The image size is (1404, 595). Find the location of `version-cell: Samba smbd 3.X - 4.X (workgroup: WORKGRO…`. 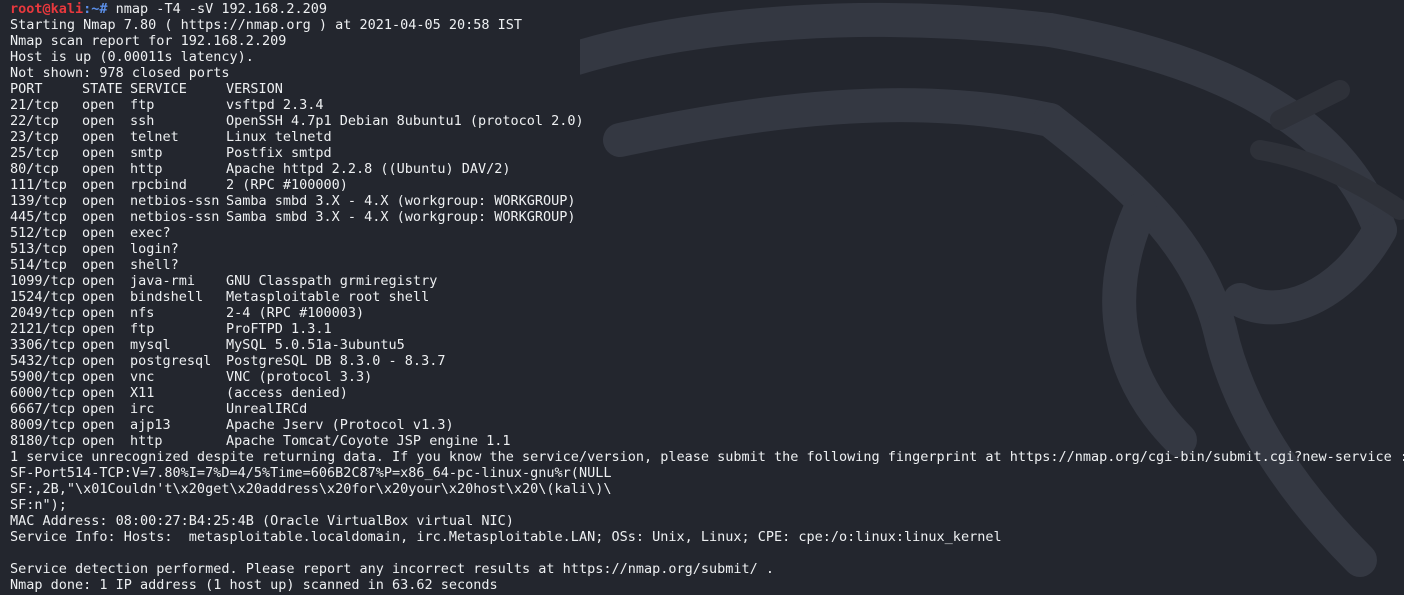

version-cell: Samba smbd 3.X - 4.X (workgroup: WORKGRO… is located at coordinates (401, 201).